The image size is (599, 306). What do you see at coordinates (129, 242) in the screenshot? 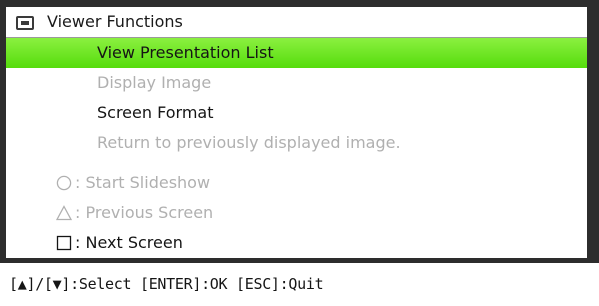
I see `key-label: : Next Screen` at bounding box center [129, 242].